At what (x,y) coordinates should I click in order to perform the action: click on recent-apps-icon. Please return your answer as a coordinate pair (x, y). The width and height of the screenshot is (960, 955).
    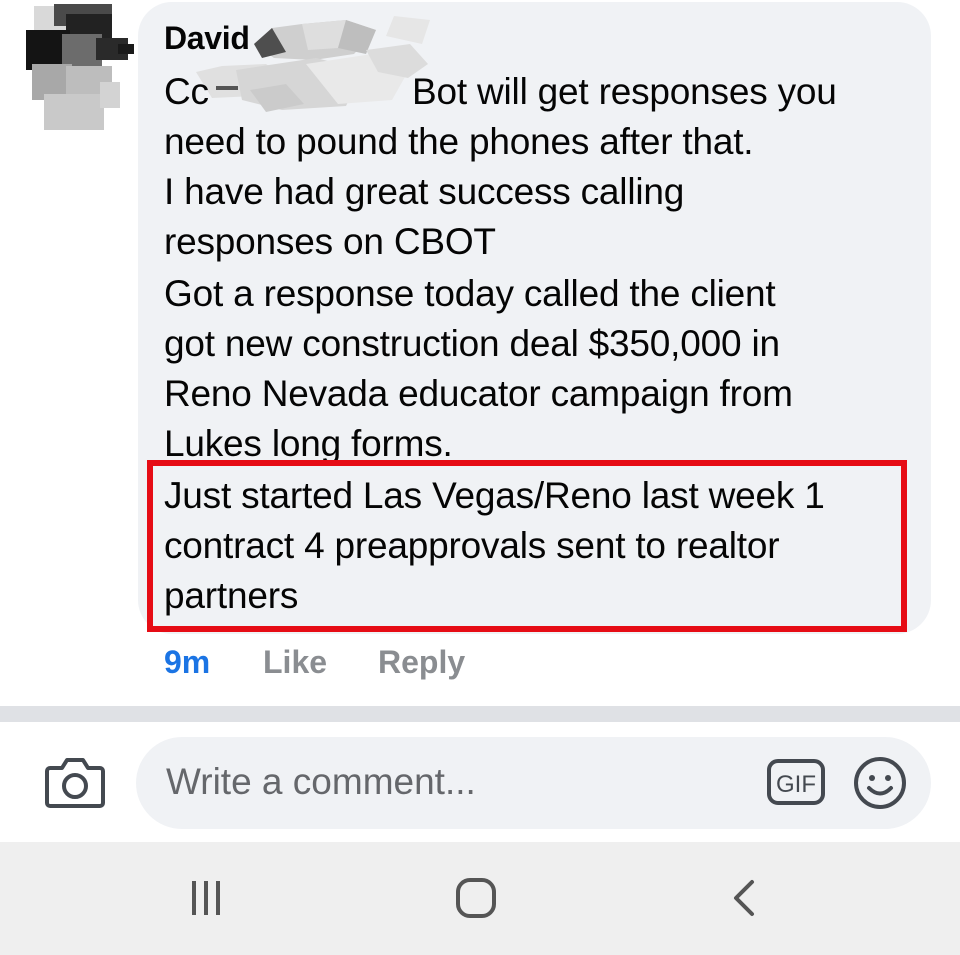
    Looking at the image, I should click on (206, 898).